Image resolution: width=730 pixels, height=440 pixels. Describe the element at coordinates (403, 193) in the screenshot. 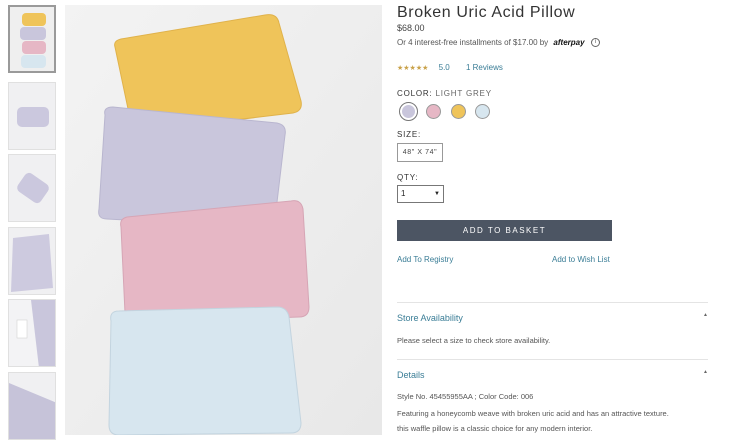

I see `quantity-value: 1` at that location.